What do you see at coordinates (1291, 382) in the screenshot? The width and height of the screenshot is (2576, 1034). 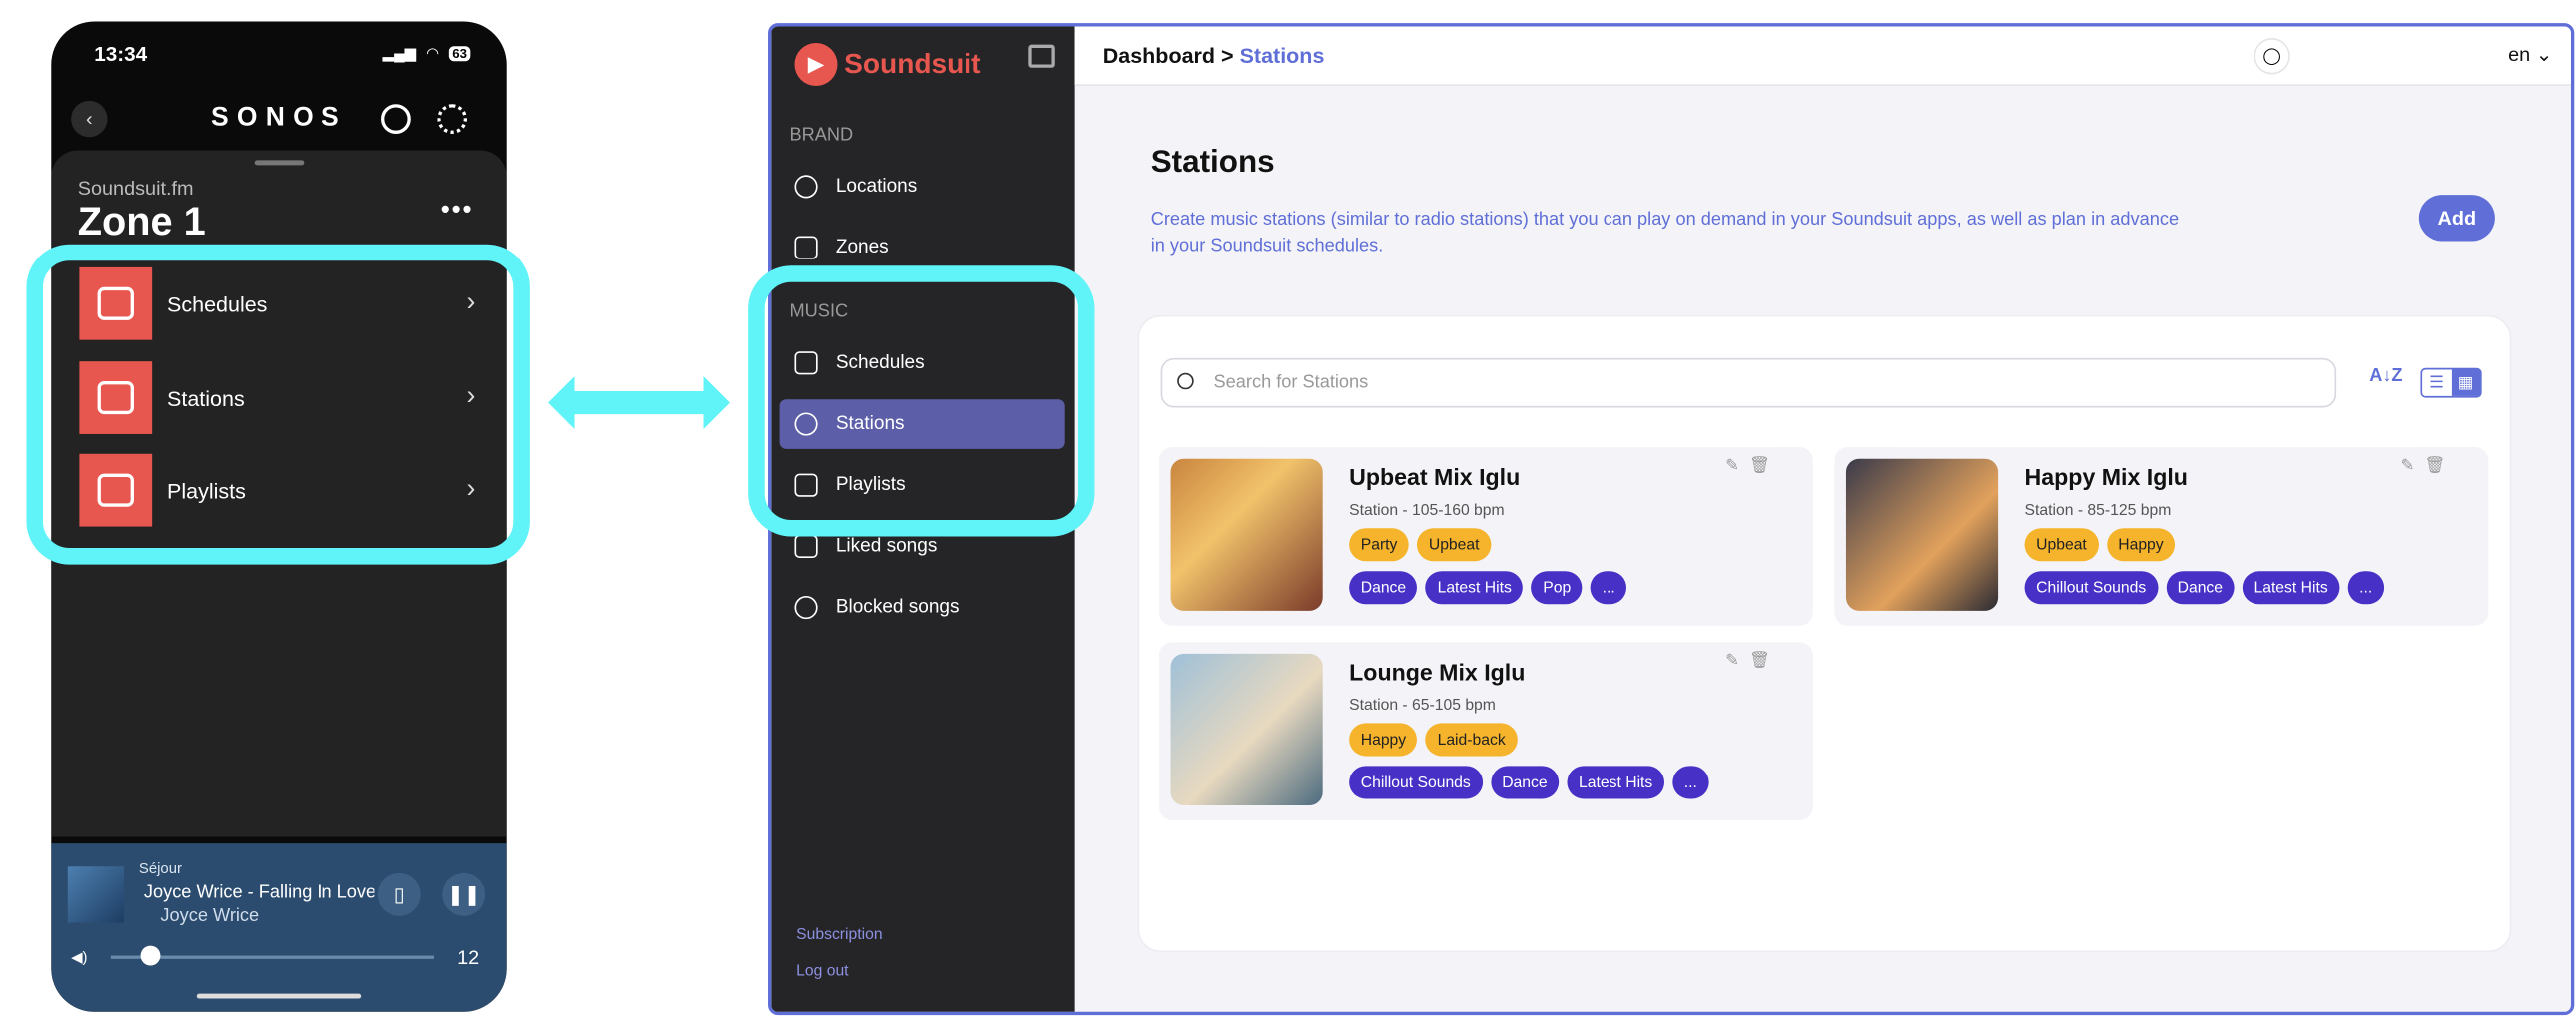 I see `search-placeholder: Search for Stations` at bounding box center [1291, 382].